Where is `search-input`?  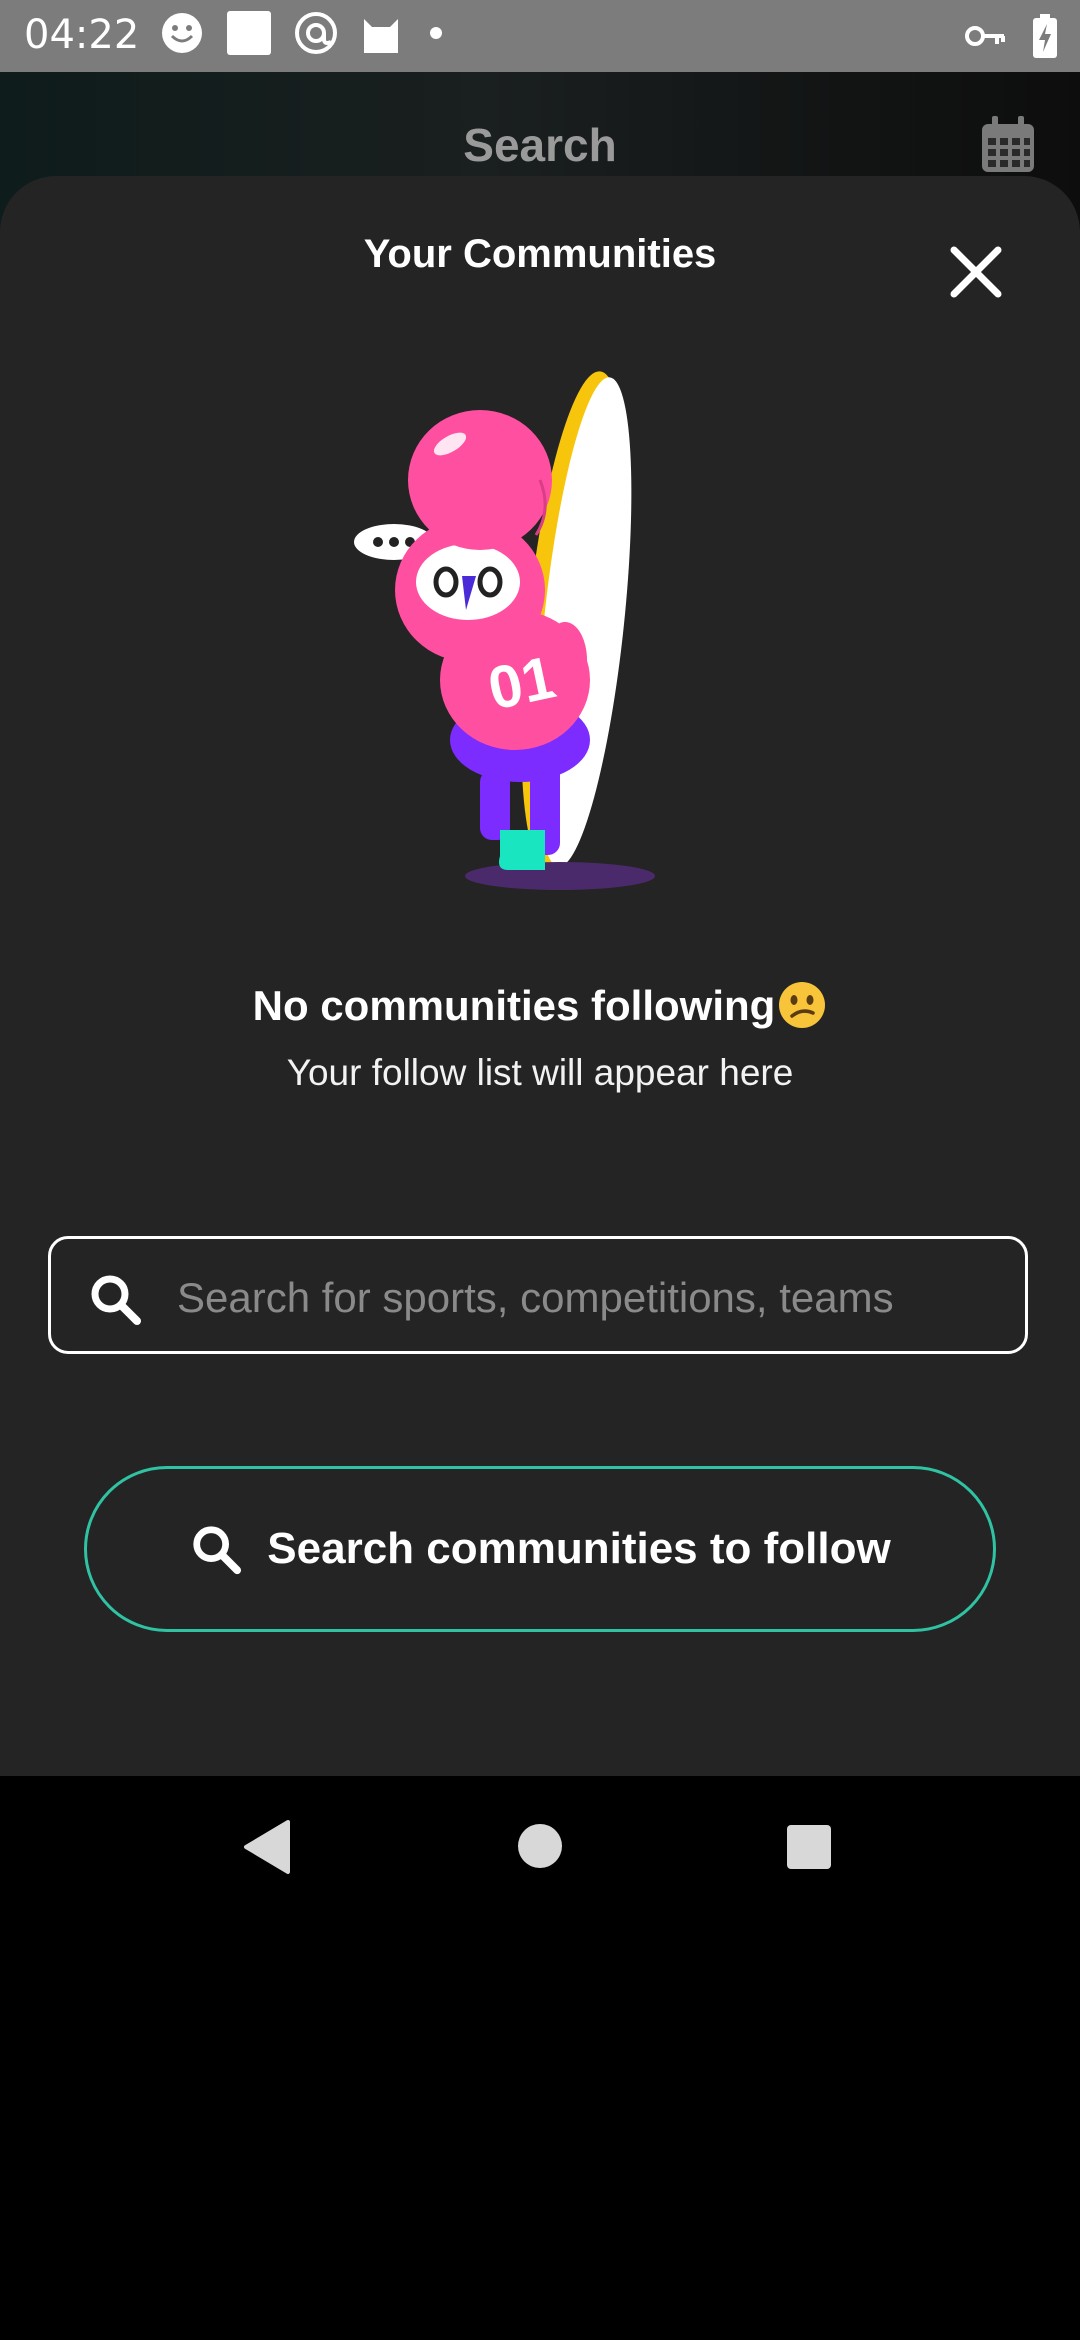 search-input is located at coordinates (587, 1298).